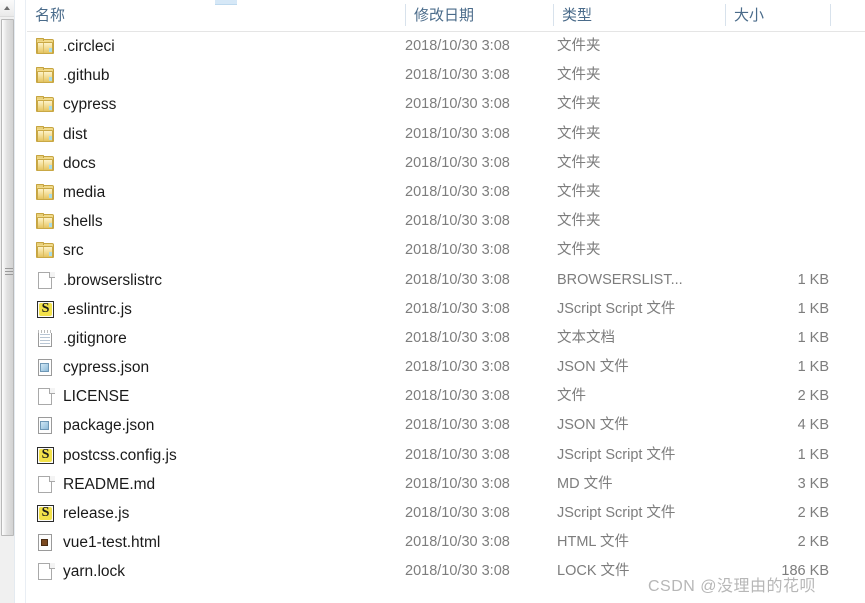 This screenshot has height=603, width=865. I want to click on file-size: 3 KB, so click(813, 483).